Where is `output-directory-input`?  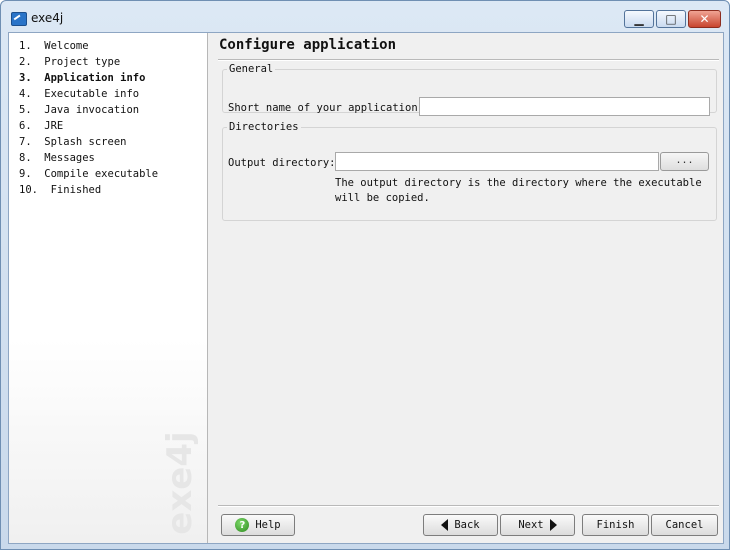 output-directory-input is located at coordinates (497, 161).